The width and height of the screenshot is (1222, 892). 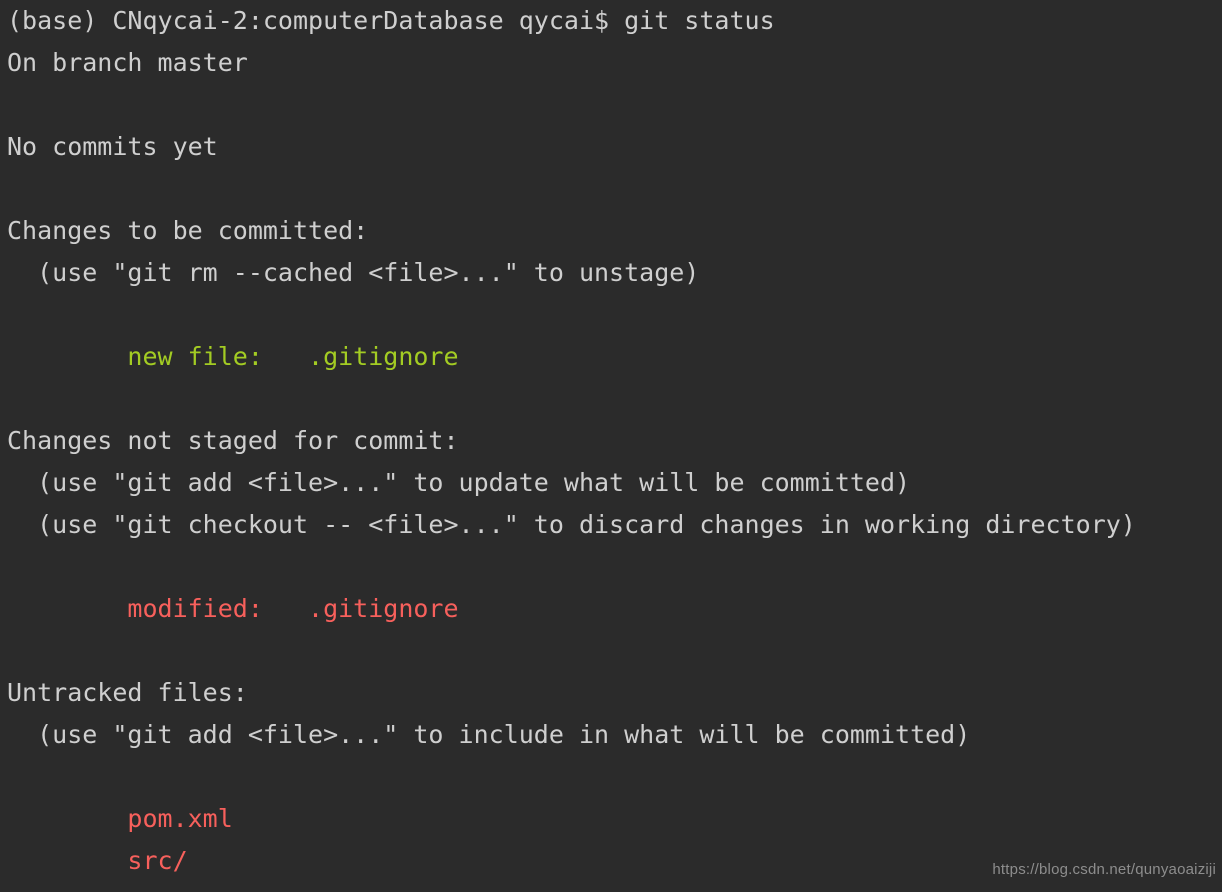 What do you see at coordinates (233, 356) in the screenshot?
I see `terminal-line: new file: .gitignore` at bounding box center [233, 356].